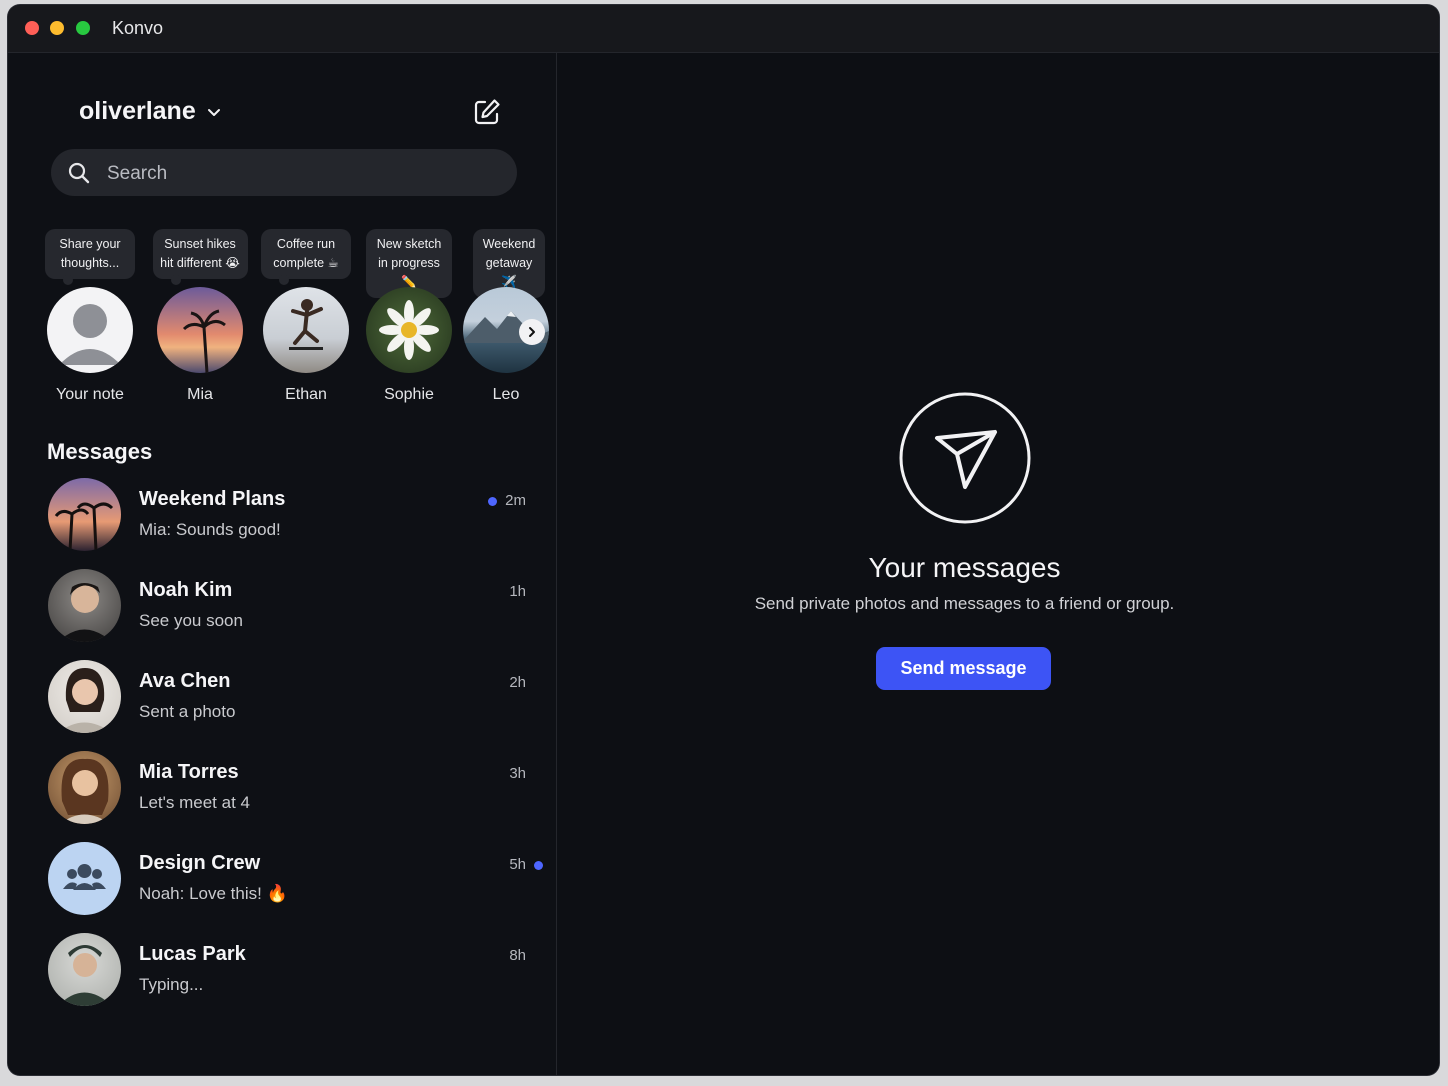 Image resolution: width=1448 pixels, height=1086 pixels. What do you see at coordinates (515, 500) in the screenshot?
I see `conversation-time: 2m` at bounding box center [515, 500].